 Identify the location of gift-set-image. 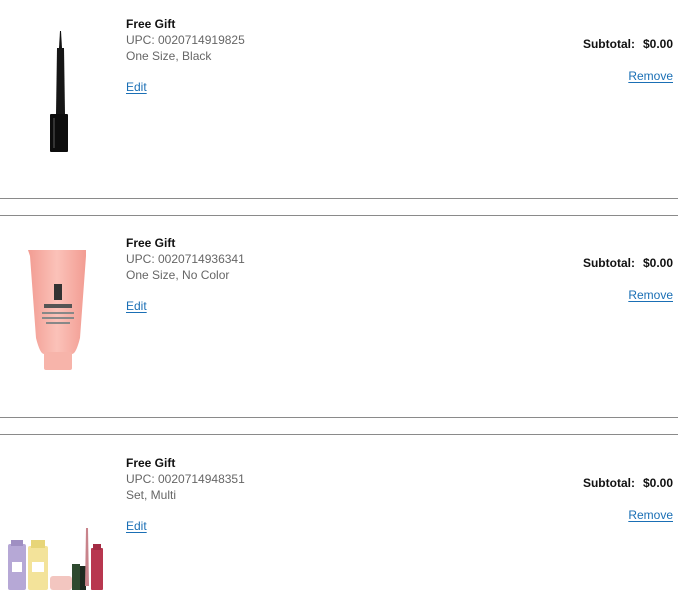
(55, 559).